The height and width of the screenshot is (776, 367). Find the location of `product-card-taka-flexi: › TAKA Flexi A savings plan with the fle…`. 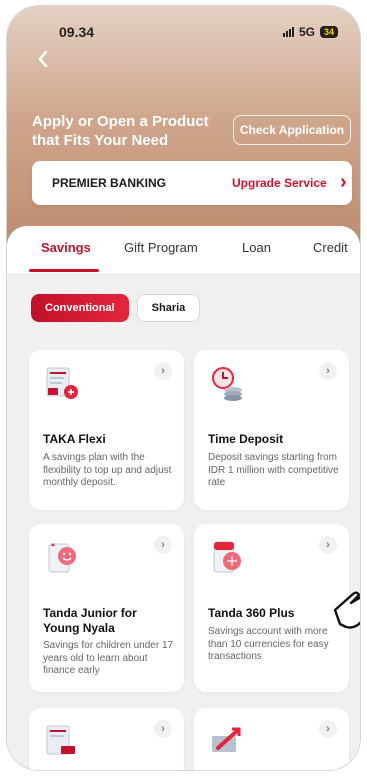

product-card-taka-flexi: › TAKA Flexi A savings plan with the fle… is located at coordinates (106, 430).